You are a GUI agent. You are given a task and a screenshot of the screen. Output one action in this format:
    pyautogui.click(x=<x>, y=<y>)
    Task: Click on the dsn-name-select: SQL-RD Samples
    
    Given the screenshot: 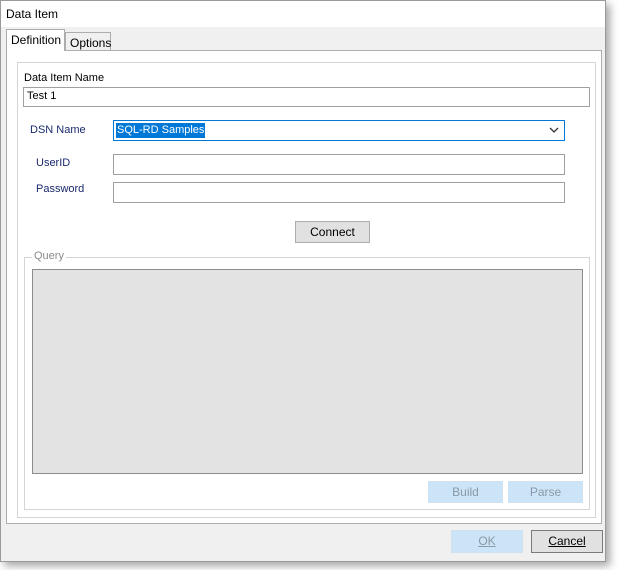 What is the action you would take?
    pyautogui.click(x=339, y=130)
    